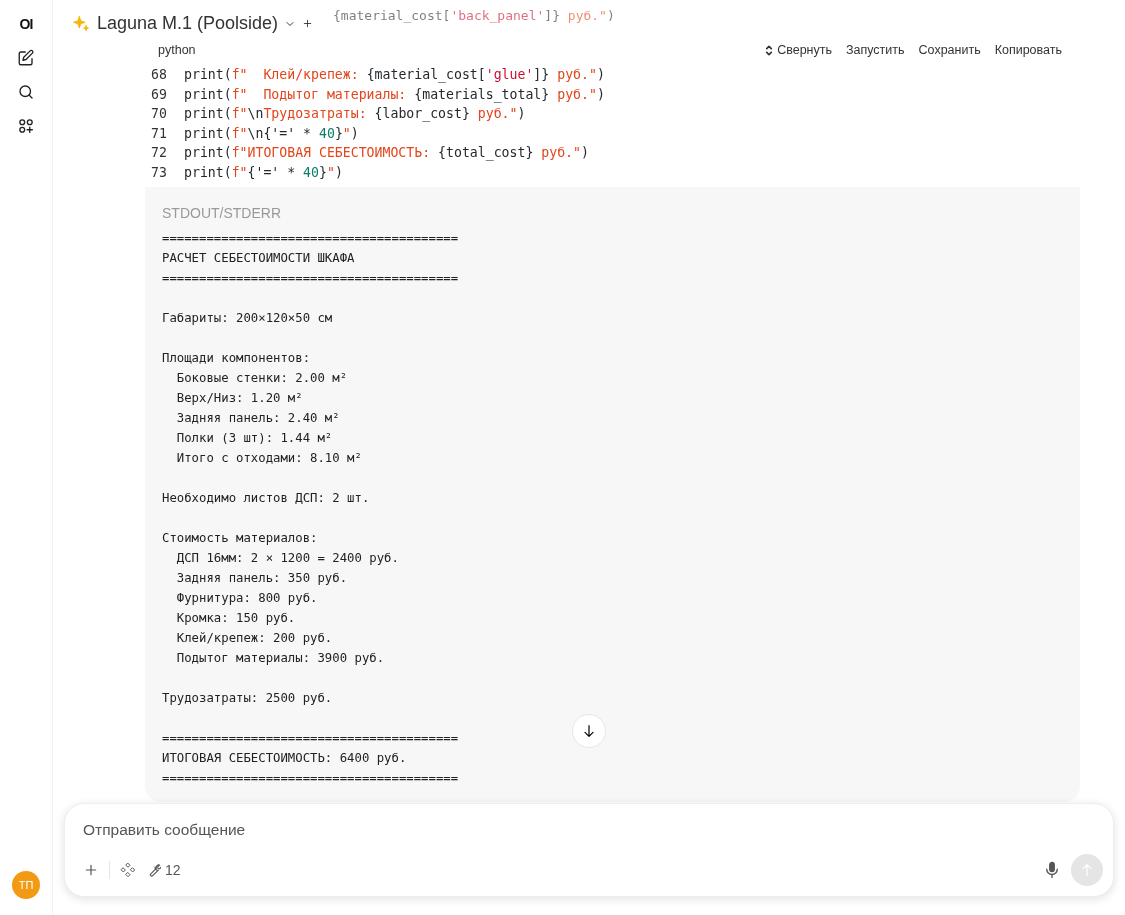 The width and height of the screenshot is (1125, 915). I want to click on arrow-down-icon, so click(589, 731).